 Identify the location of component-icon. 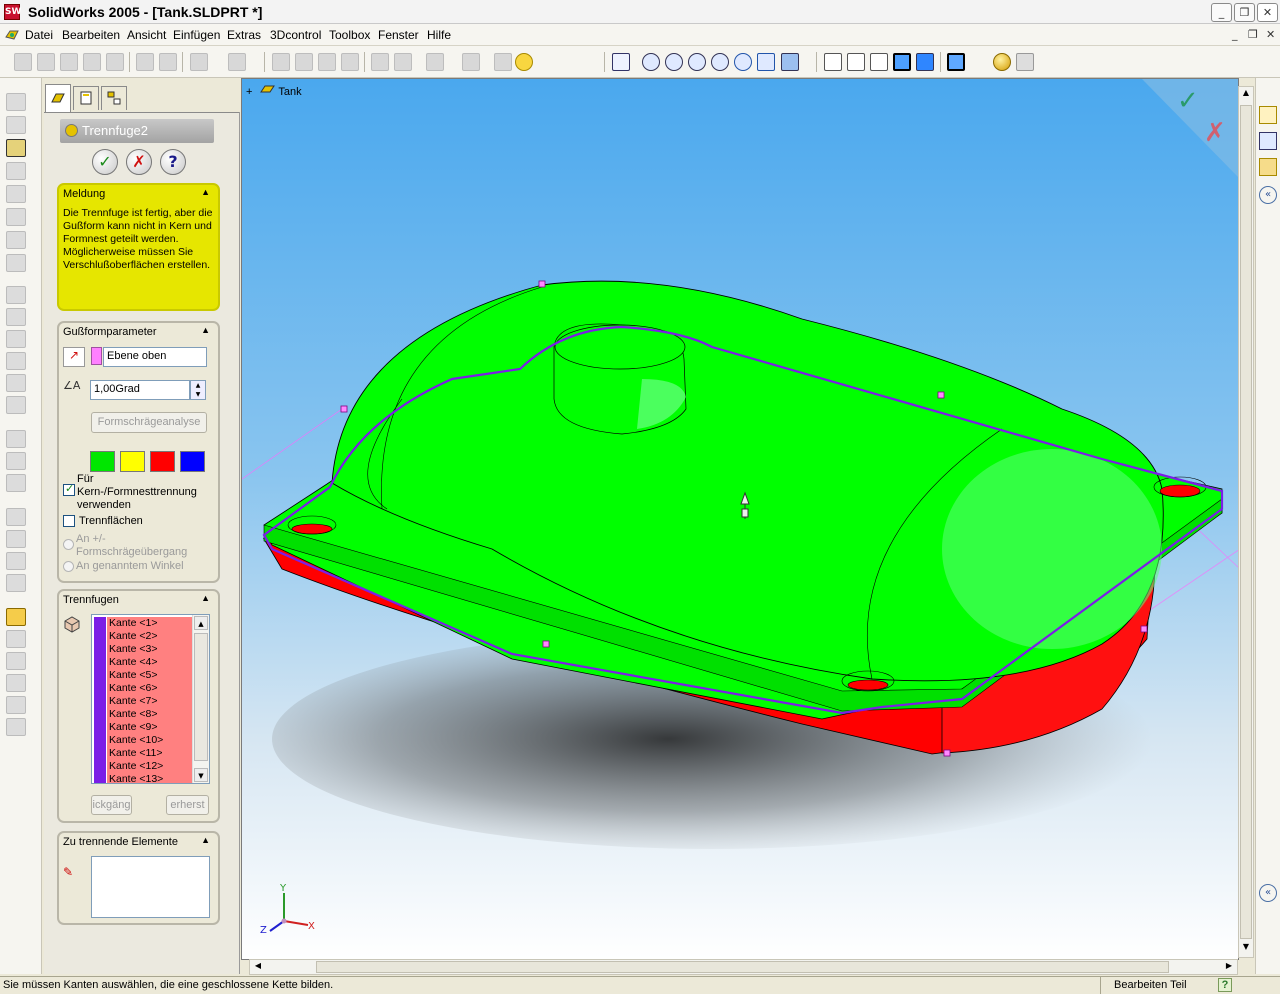
(435, 62).